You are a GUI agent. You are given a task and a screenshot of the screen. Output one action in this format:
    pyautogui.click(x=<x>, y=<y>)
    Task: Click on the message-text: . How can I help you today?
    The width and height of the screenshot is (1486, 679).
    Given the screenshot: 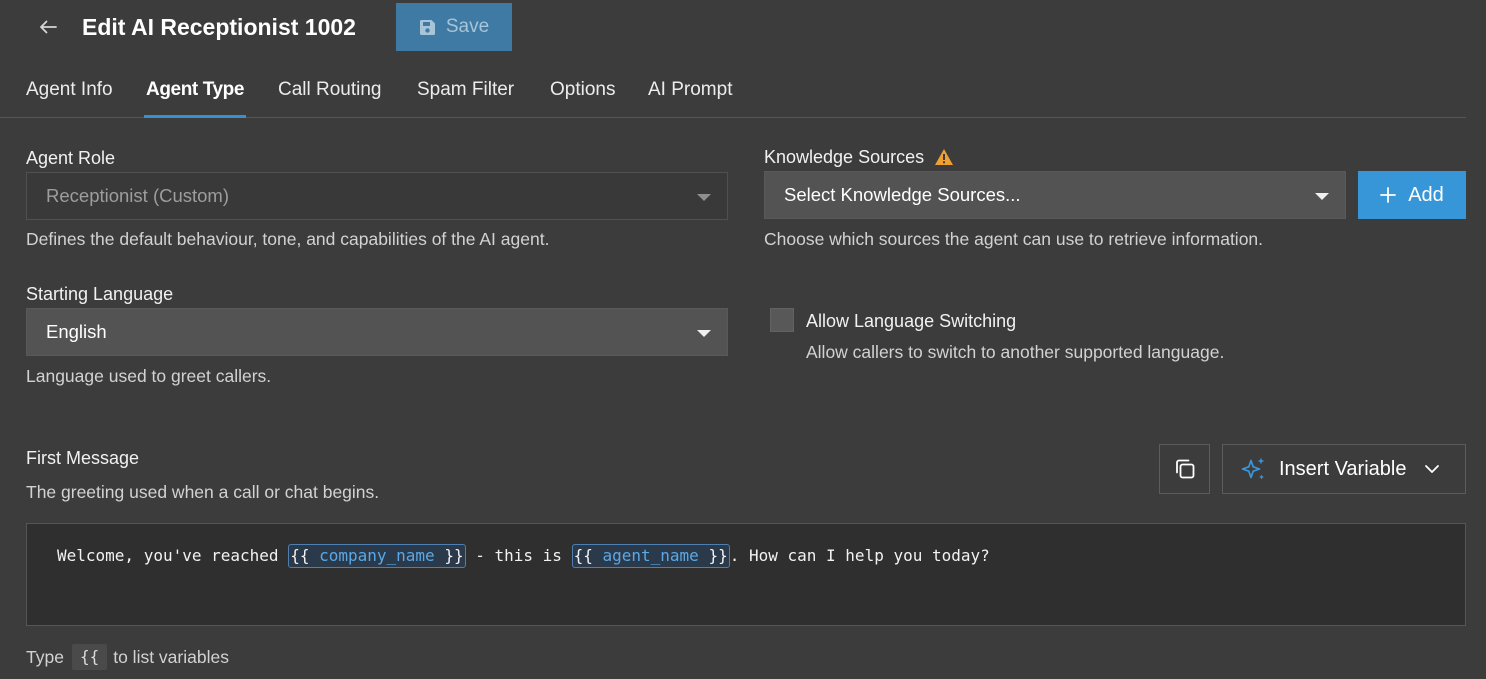 What is the action you would take?
    pyautogui.click(x=859, y=555)
    